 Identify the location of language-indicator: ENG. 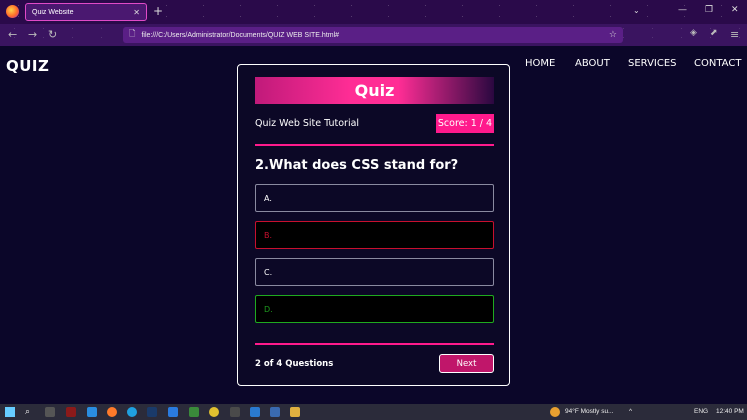
(701, 411).